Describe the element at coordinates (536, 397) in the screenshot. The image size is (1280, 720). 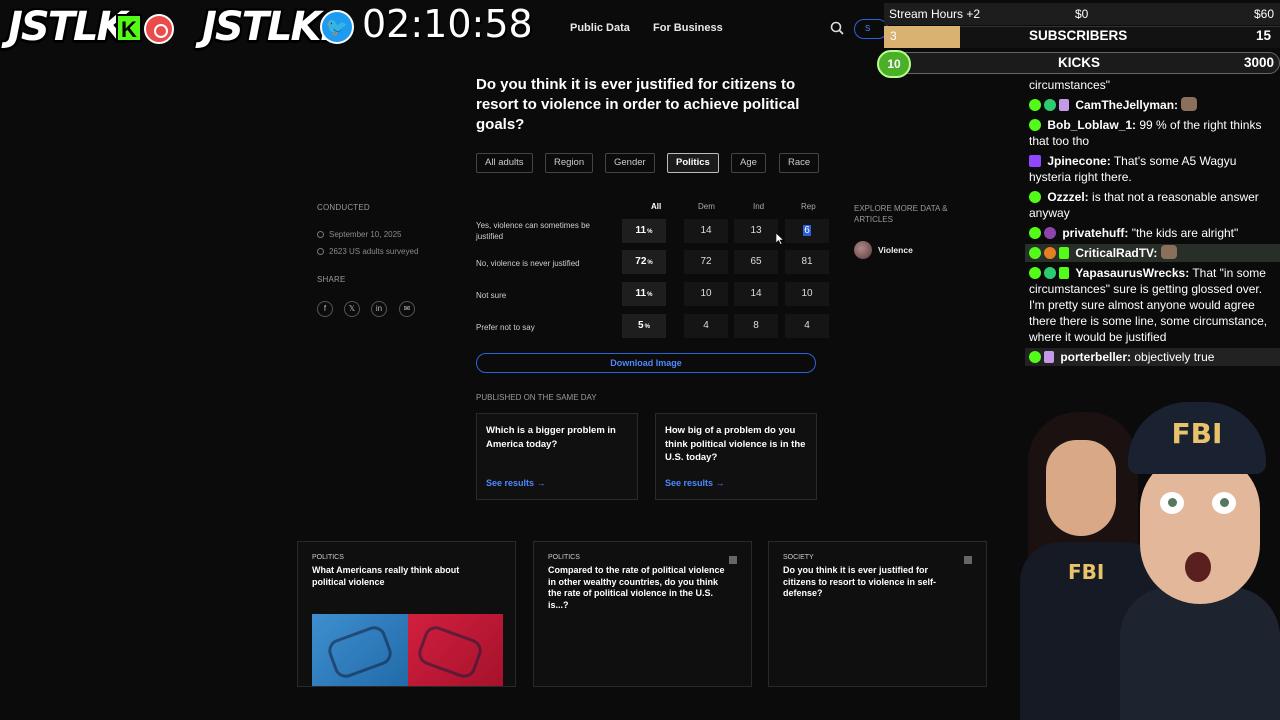
I see `sameday-label: PUBLISHED ON THE SAME DAY` at that location.